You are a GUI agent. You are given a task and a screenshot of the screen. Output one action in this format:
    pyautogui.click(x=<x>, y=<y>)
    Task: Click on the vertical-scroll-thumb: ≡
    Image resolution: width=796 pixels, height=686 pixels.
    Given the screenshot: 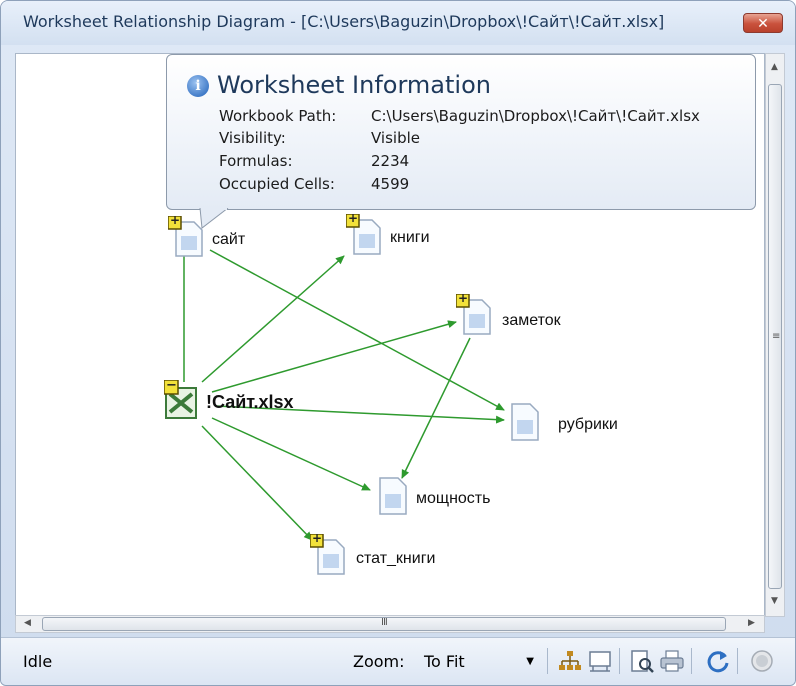 What is the action you would take?
    pyautogui.click(x=775, y=336)
    